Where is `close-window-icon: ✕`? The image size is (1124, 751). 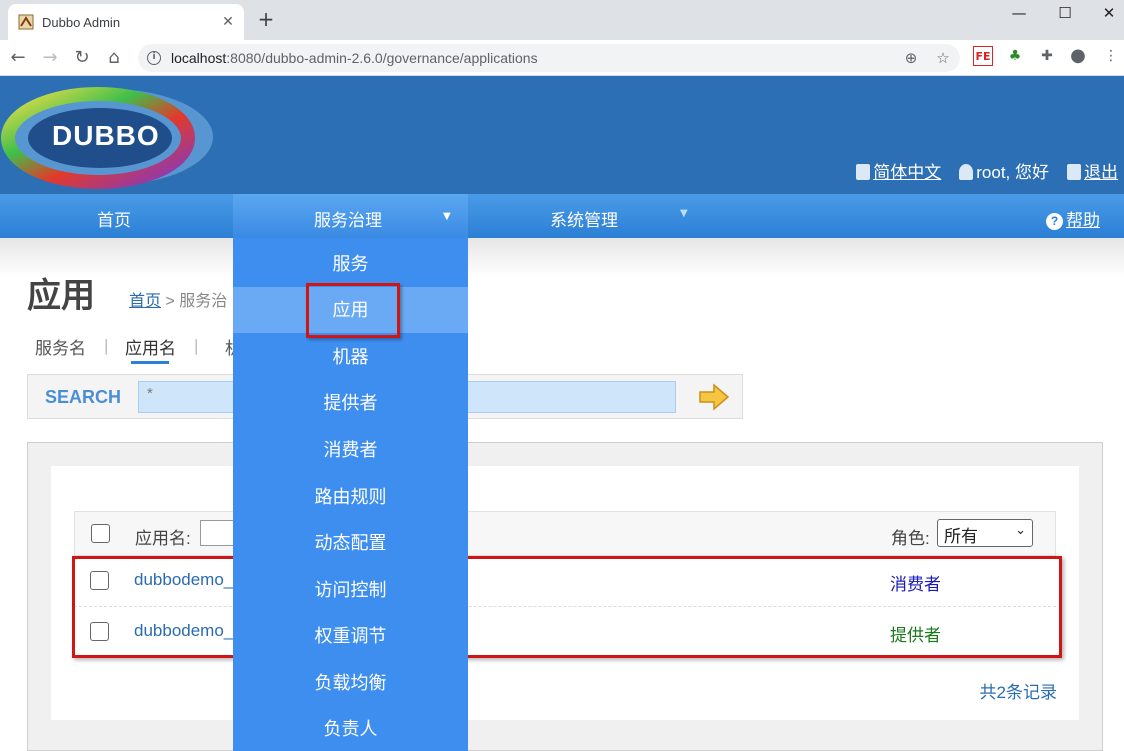
close-window-icon: ✕ is located at coordinates (1105, 14).